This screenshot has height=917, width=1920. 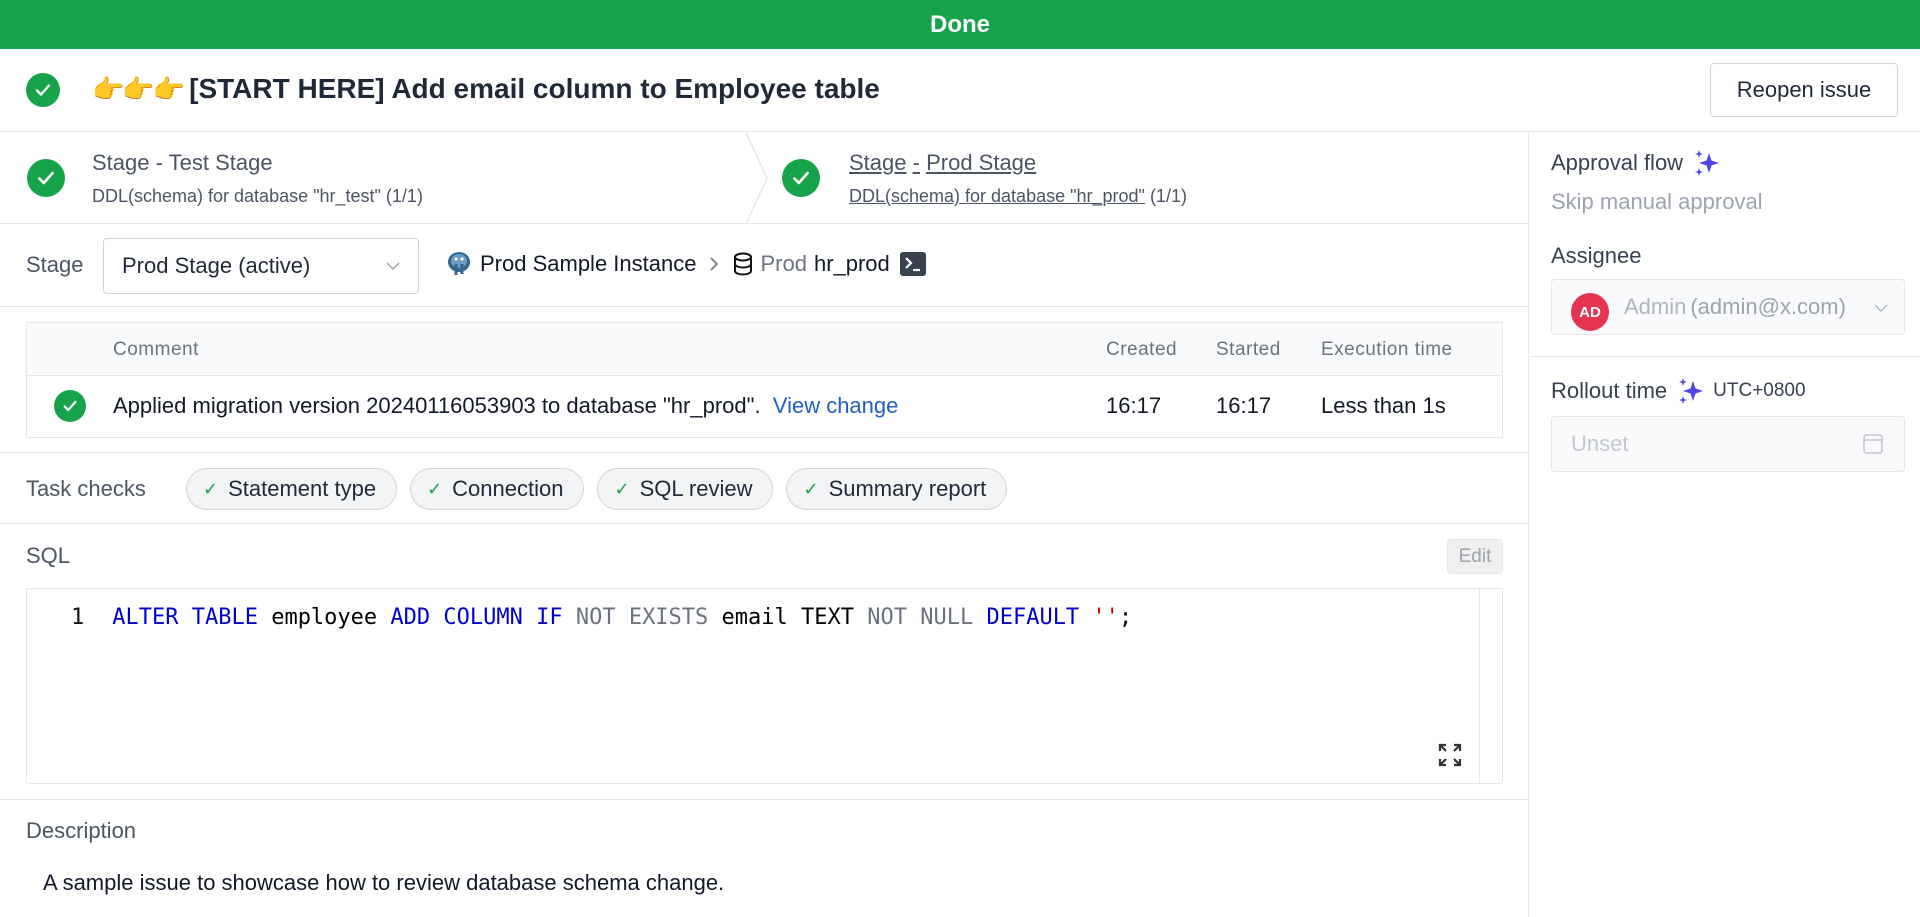 I want to click on stage-subtitle: DDL(schema) for database "hr_test" (1/1), so click(x=257, y=196).